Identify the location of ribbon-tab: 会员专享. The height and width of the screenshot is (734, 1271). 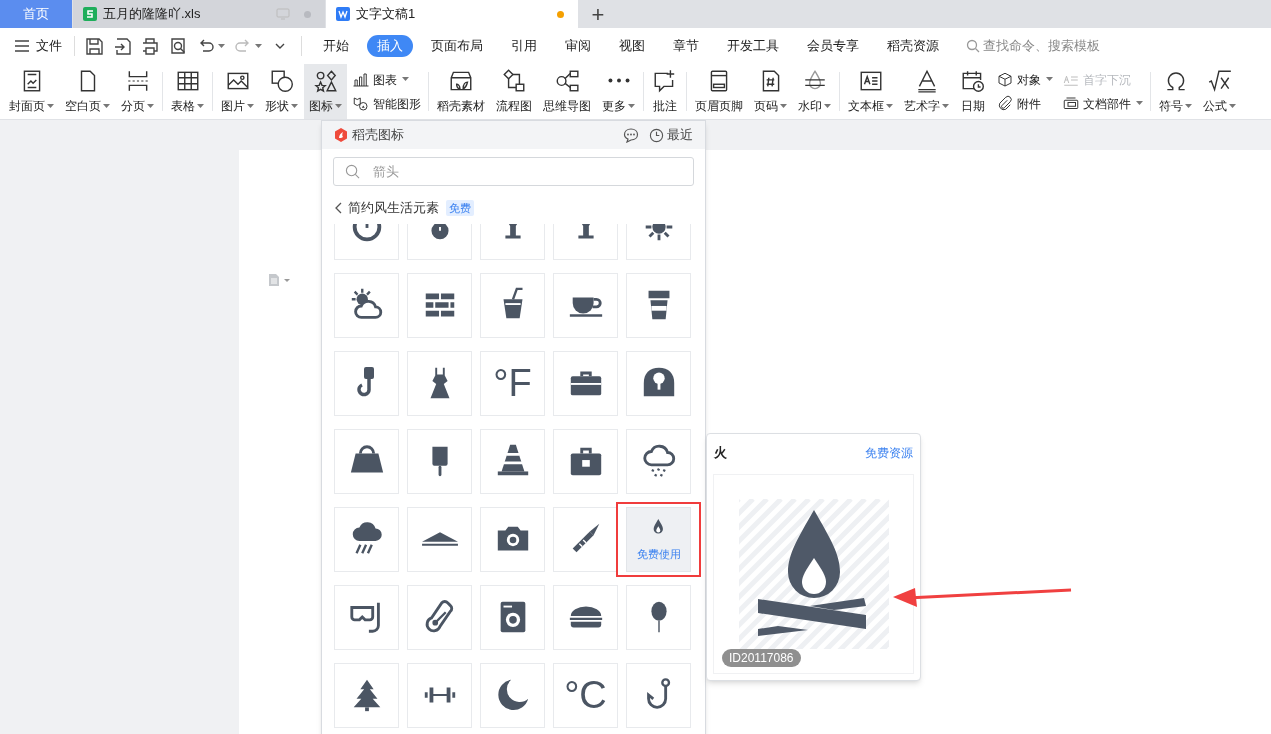
(833, 46).